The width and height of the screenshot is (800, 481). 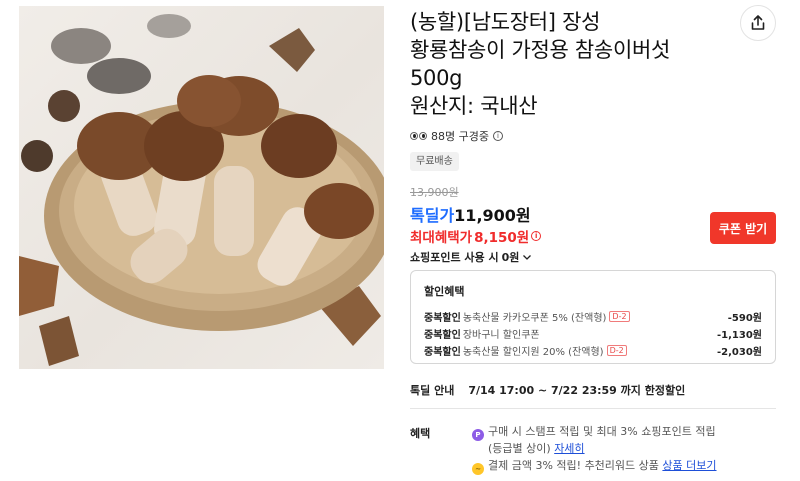 I want to click on points-label: 쇼핑포인트 사용 시, so click(x=454, y=257).